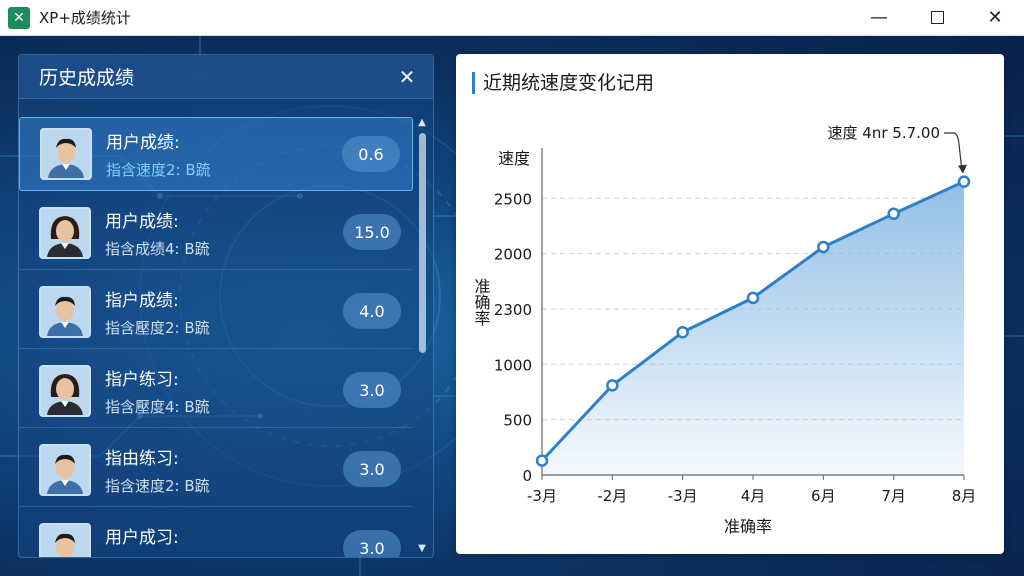 This screenshot has width=1024, height=576. I want to click on y-axis-label: 准确率, so click(481, 302).